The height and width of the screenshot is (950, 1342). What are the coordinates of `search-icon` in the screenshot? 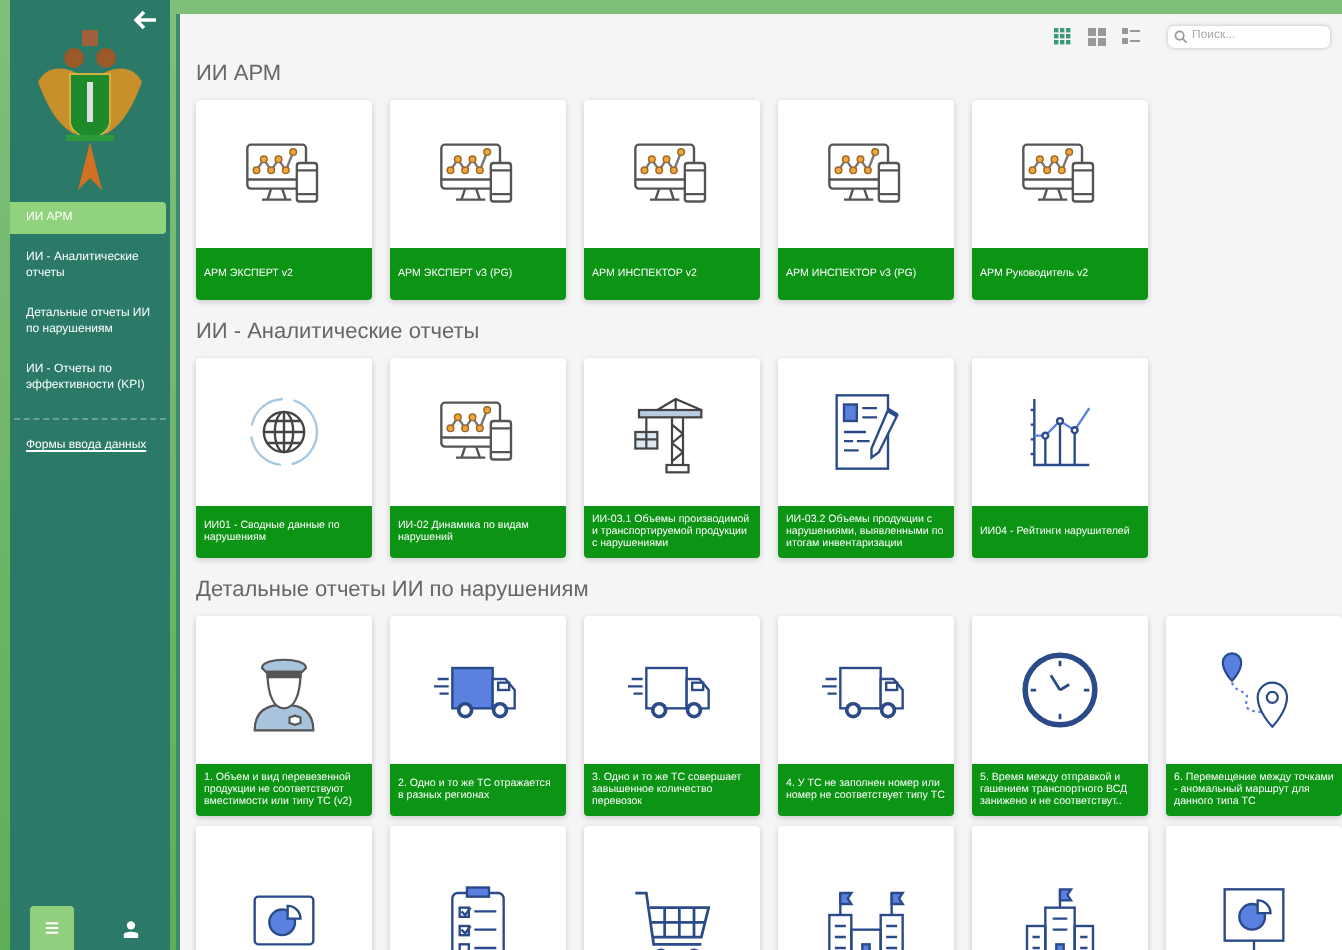 It's located at (1181, 36).